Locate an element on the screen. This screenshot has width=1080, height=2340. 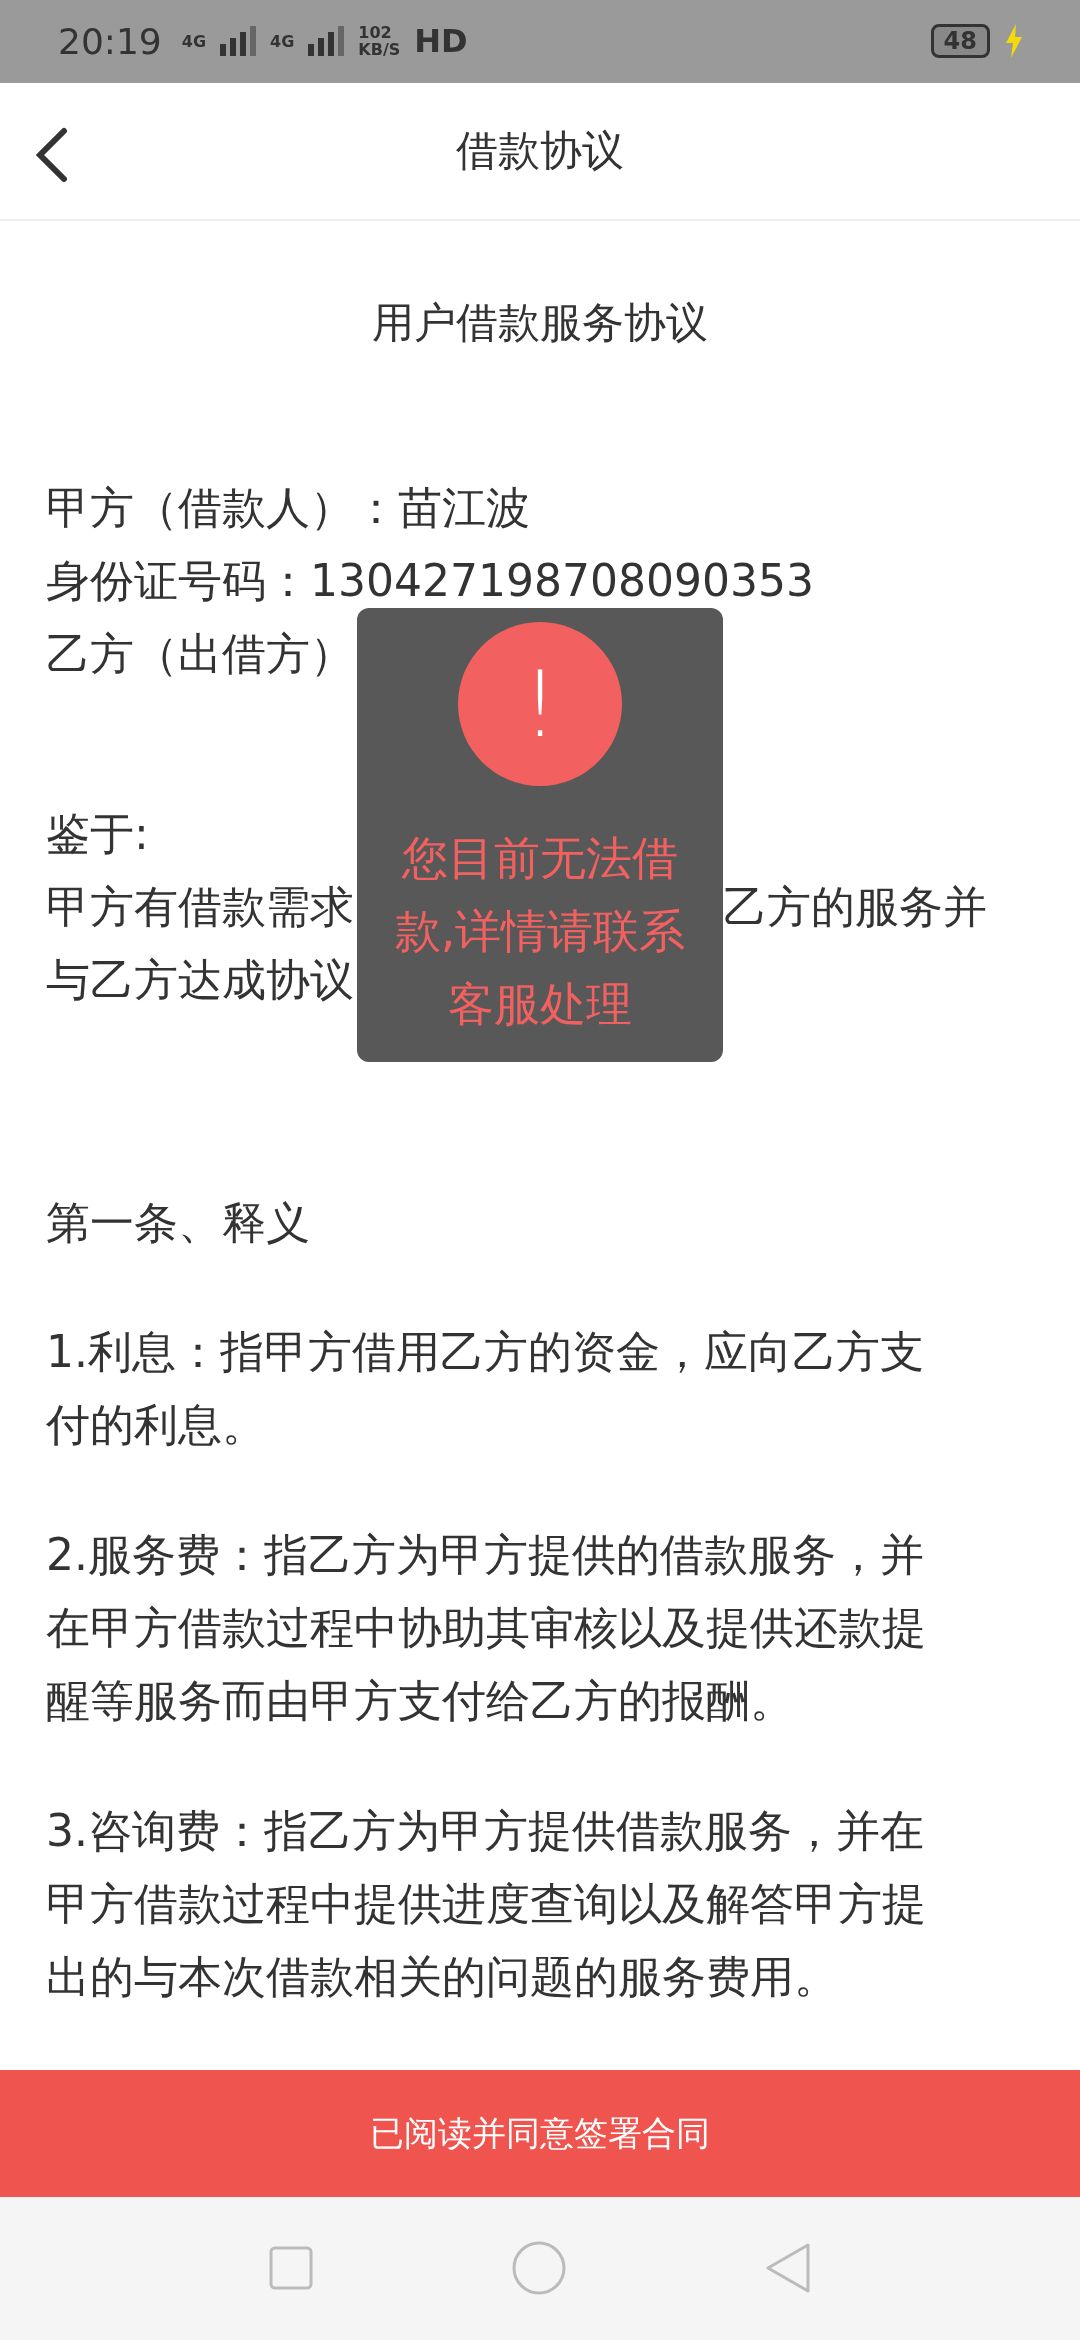
article-heading: 第一条、释义 is located at coordinates (178, 1223).